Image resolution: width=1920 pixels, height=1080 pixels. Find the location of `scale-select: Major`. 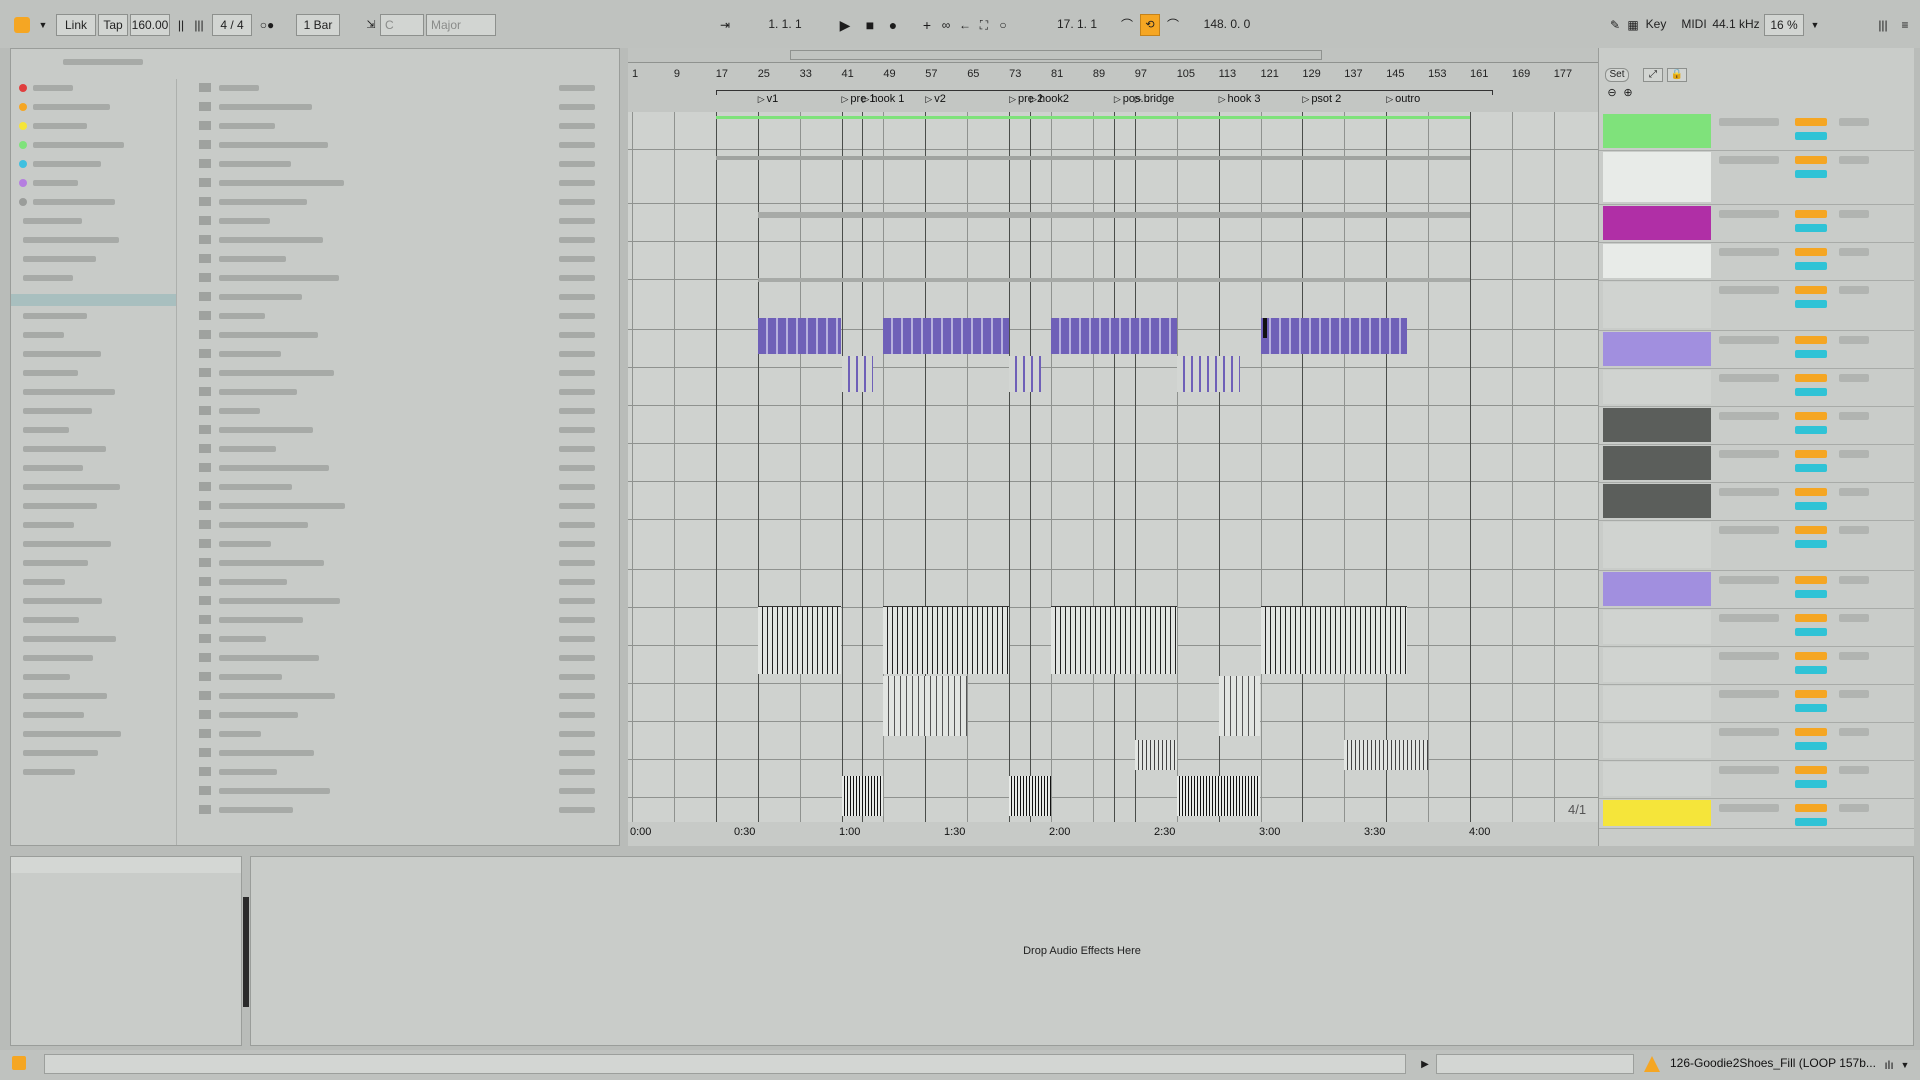

scale-select: Major is located at coordinates (461, 25).